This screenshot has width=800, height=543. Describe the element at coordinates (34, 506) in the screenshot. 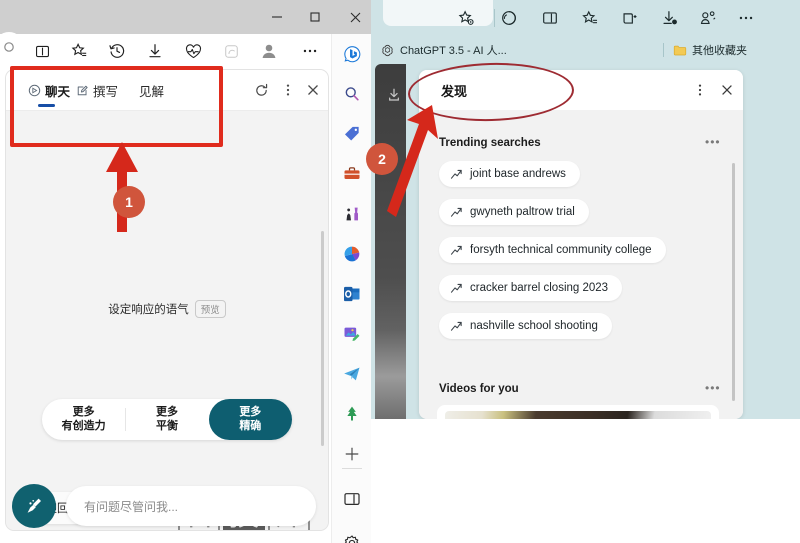

I see `broom-icon` at that location.